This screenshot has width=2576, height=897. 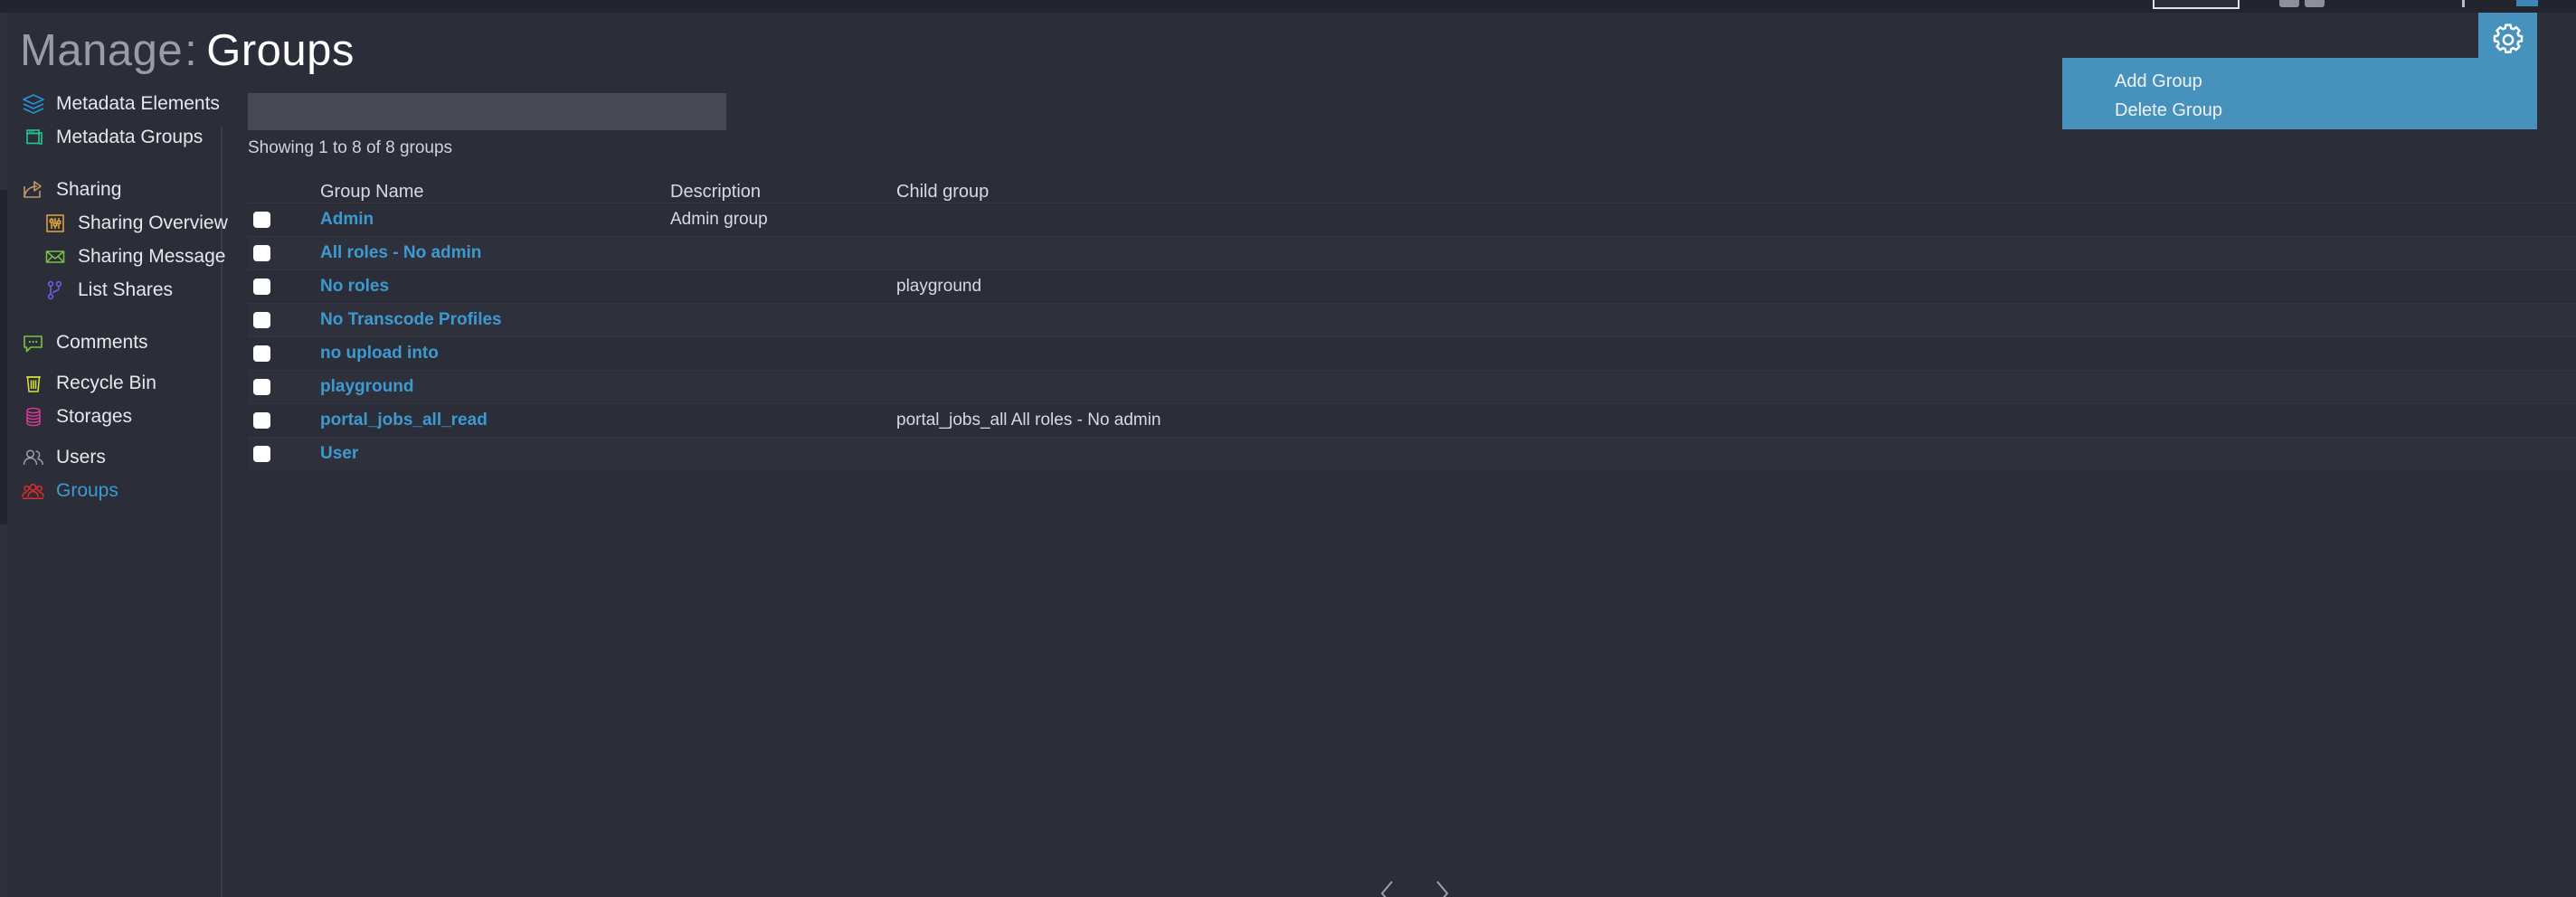 What do you see at coordinates (351, 147) in the screenshot?
I see `showing-count: Showing 1 to 8 of 8 groups` at bounding box center [351, 147].